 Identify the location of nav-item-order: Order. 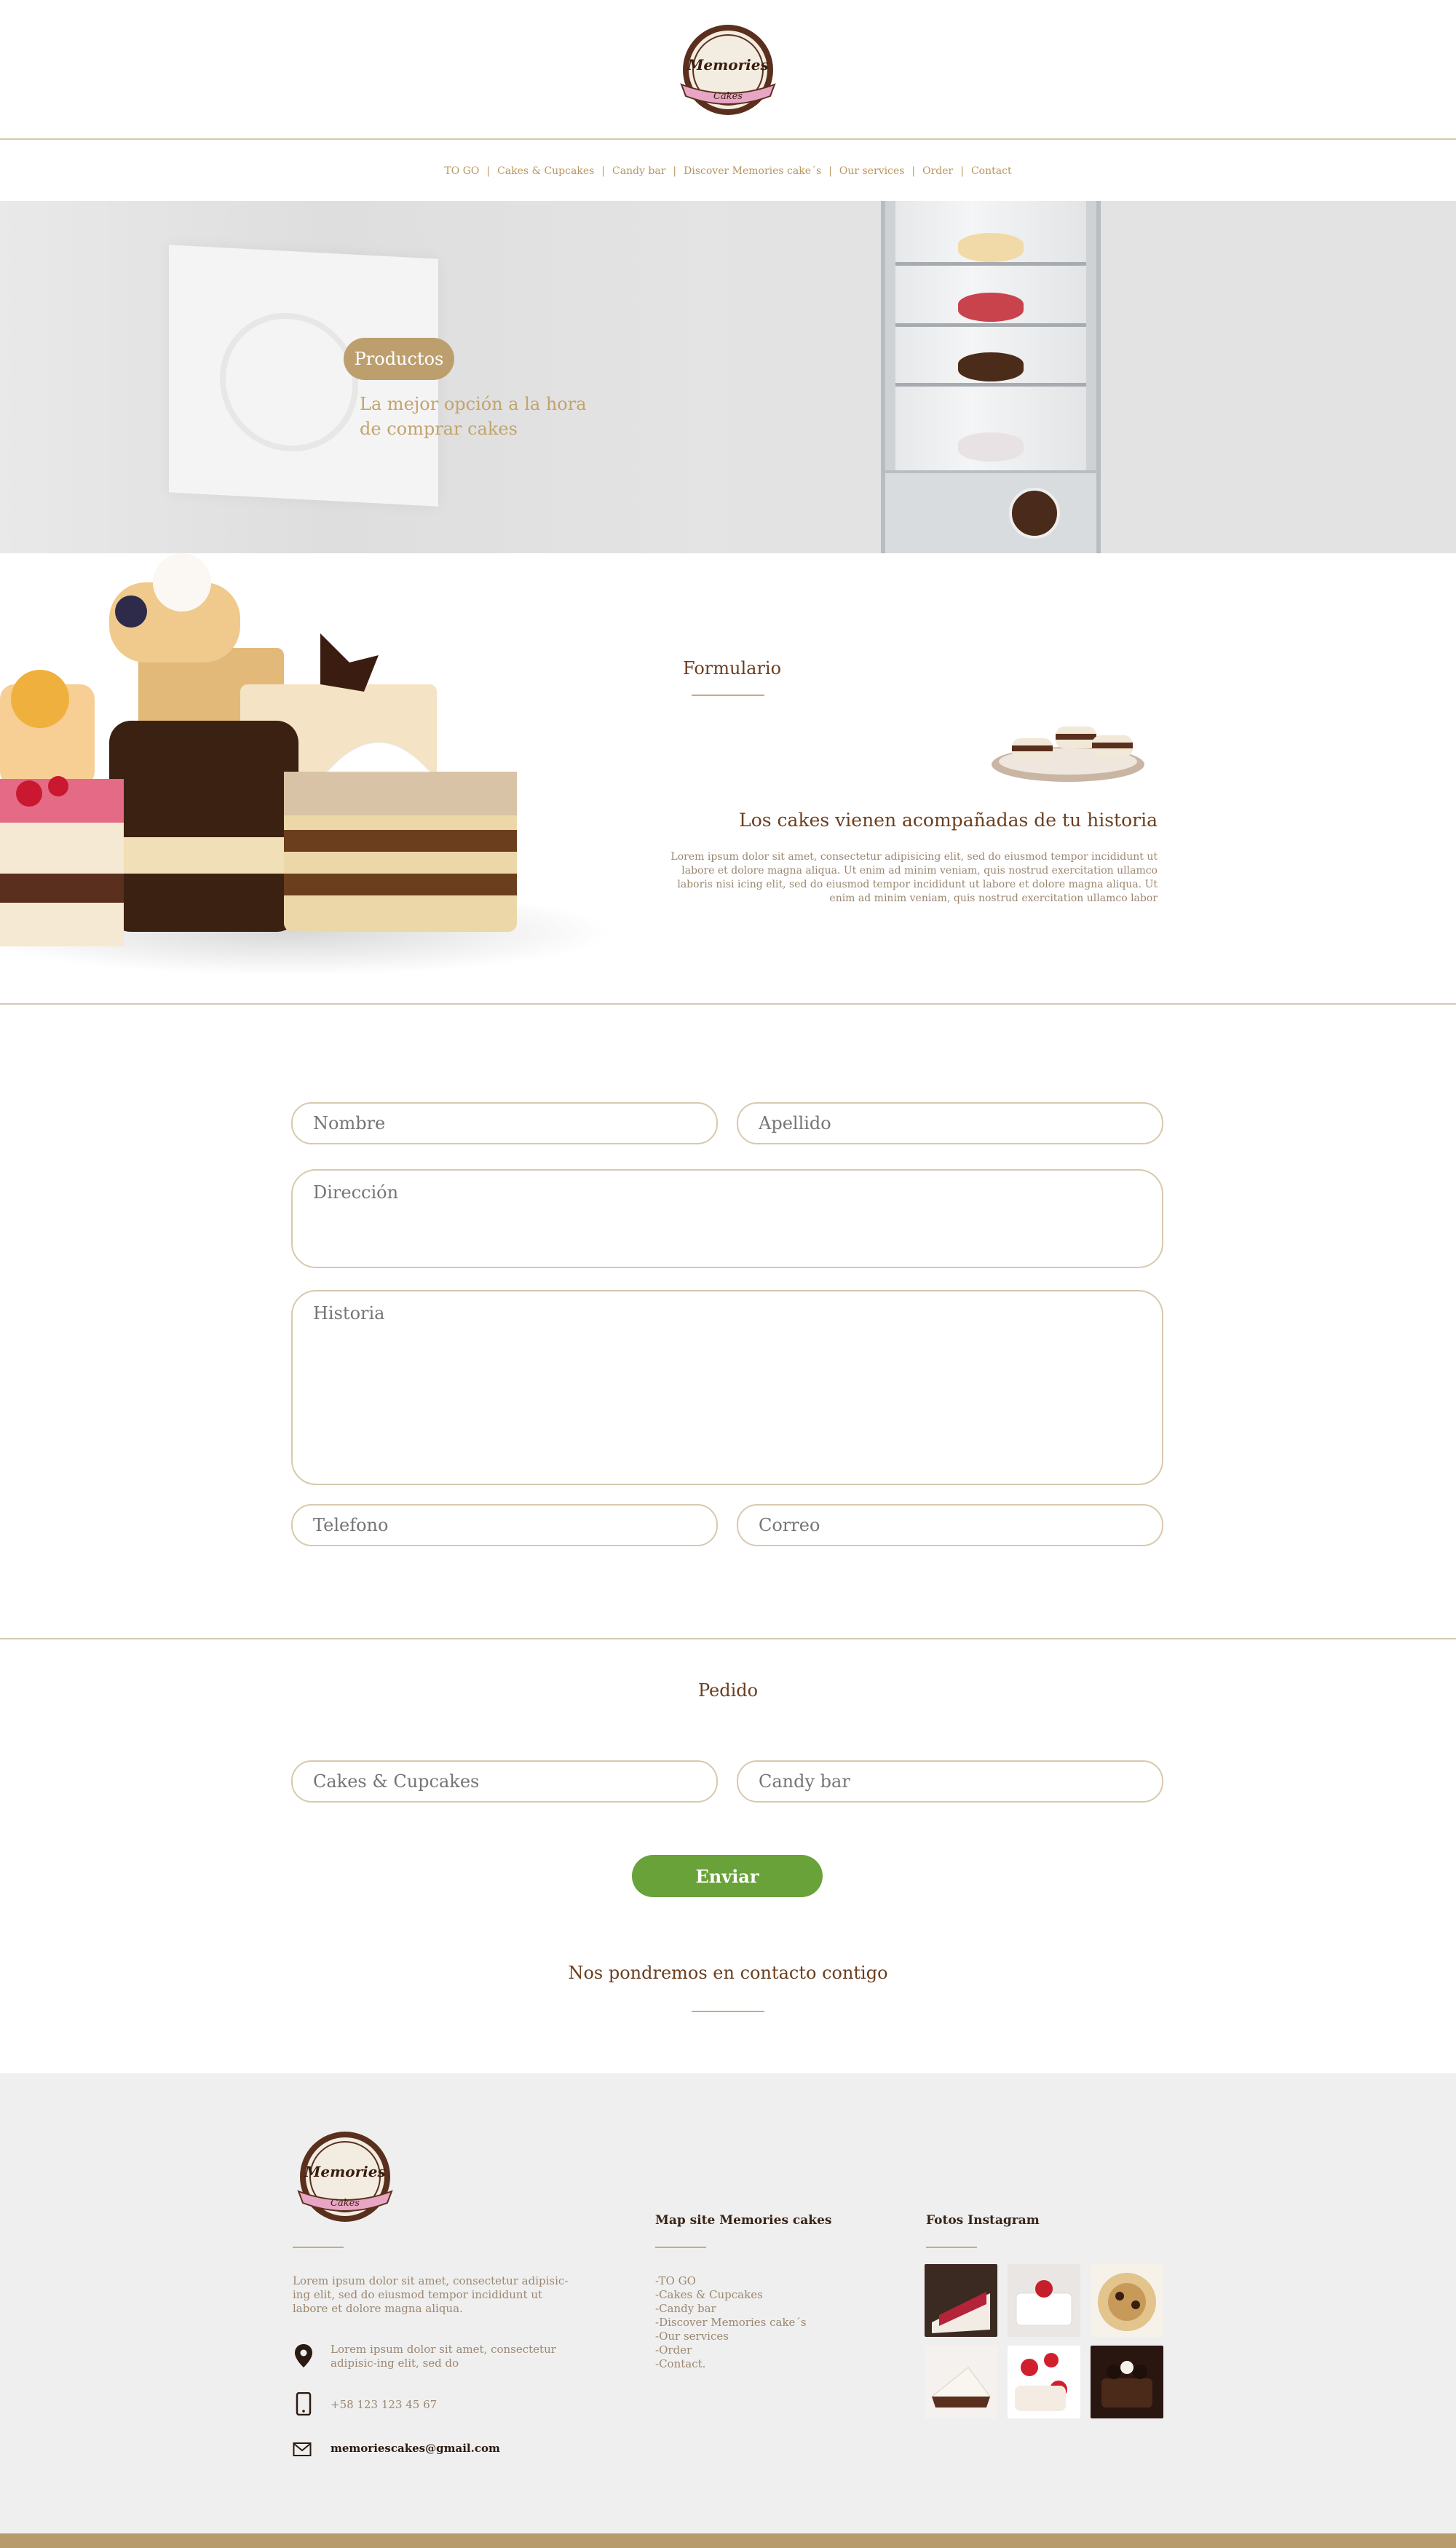
(937, 171).